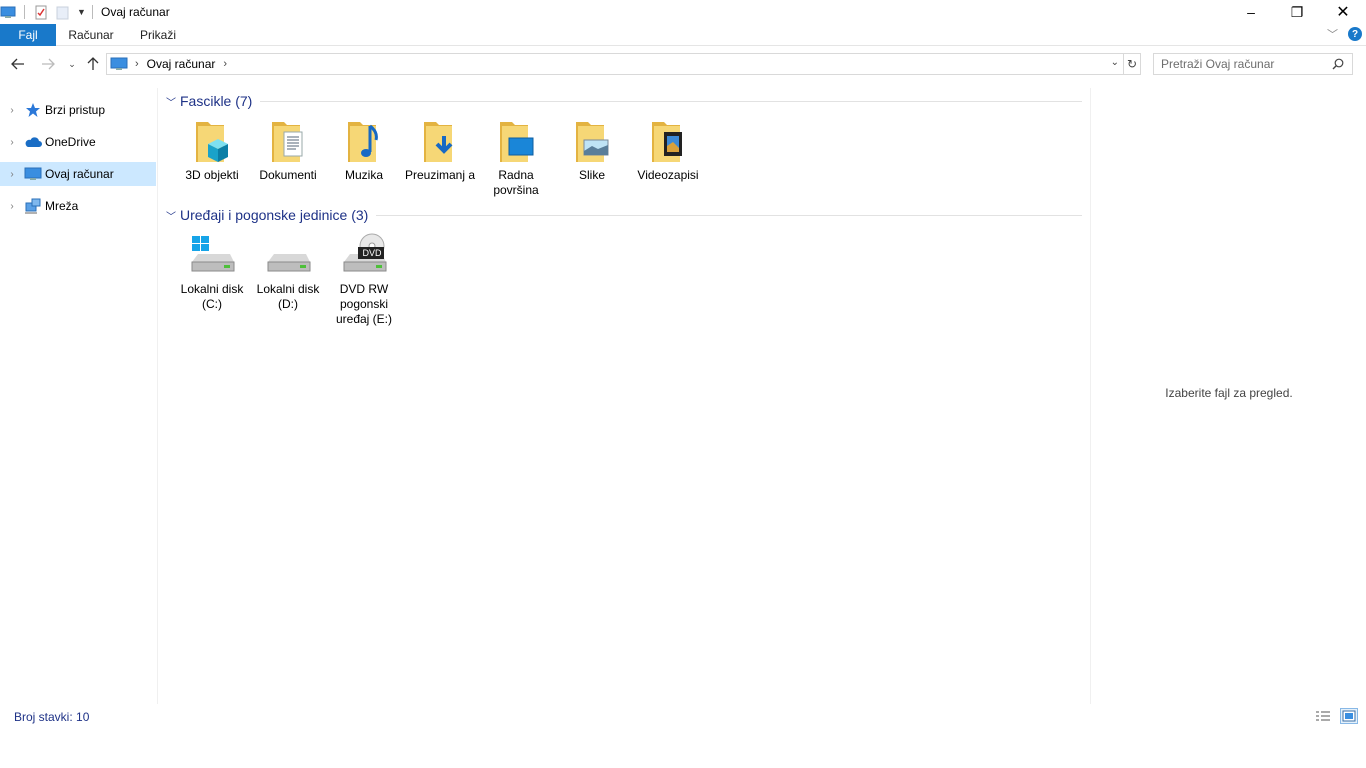  Describe the element at coordinates (683, 12) in the screenshot. I see `title-bar: ▼ Ovaj računar – ❐ ✕` at that location.